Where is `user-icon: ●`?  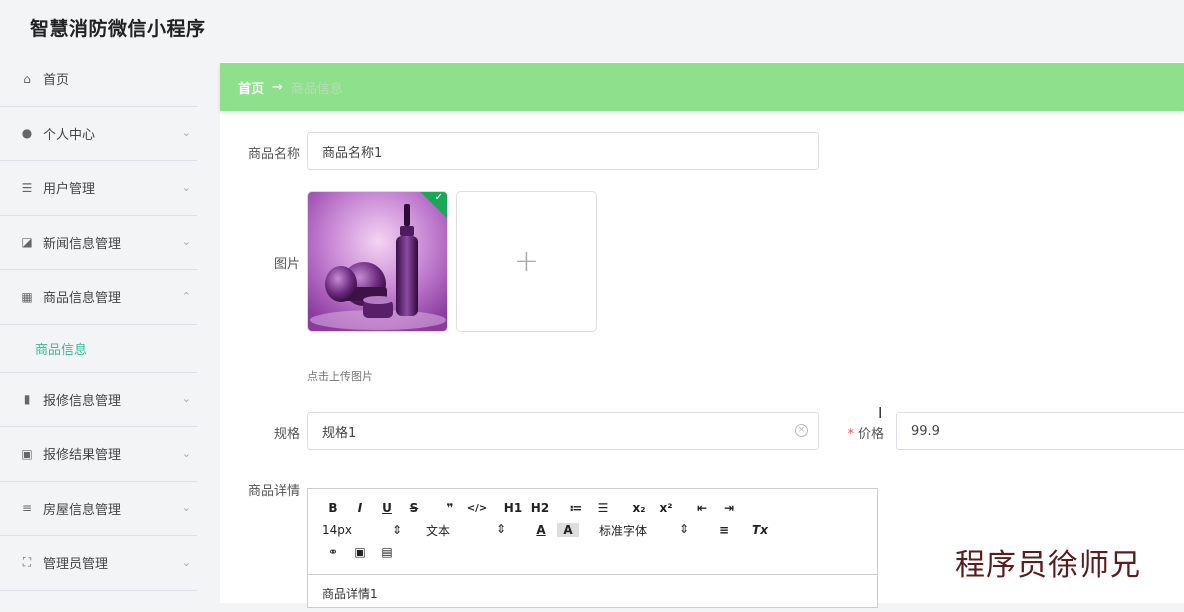
user-icon: ● is located at coordinates (27, 133).